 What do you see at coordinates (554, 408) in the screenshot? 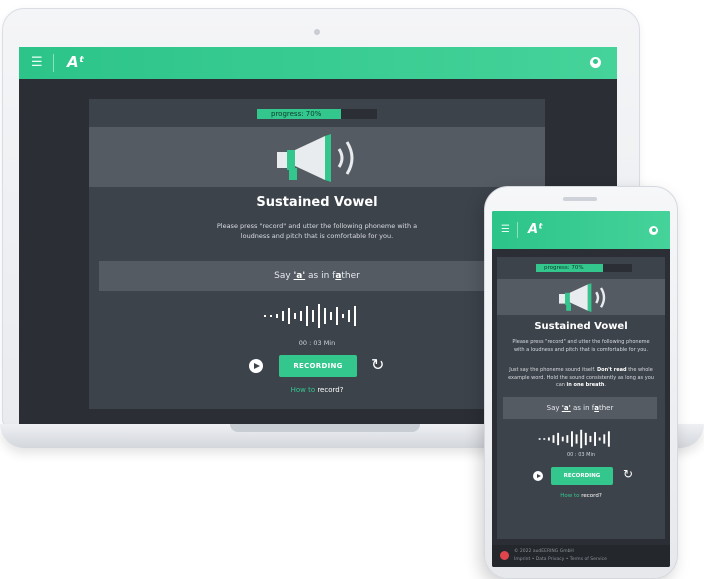
I see `phone-phoneme-prompt-prefix: Say` at bounding box center [554, 408].